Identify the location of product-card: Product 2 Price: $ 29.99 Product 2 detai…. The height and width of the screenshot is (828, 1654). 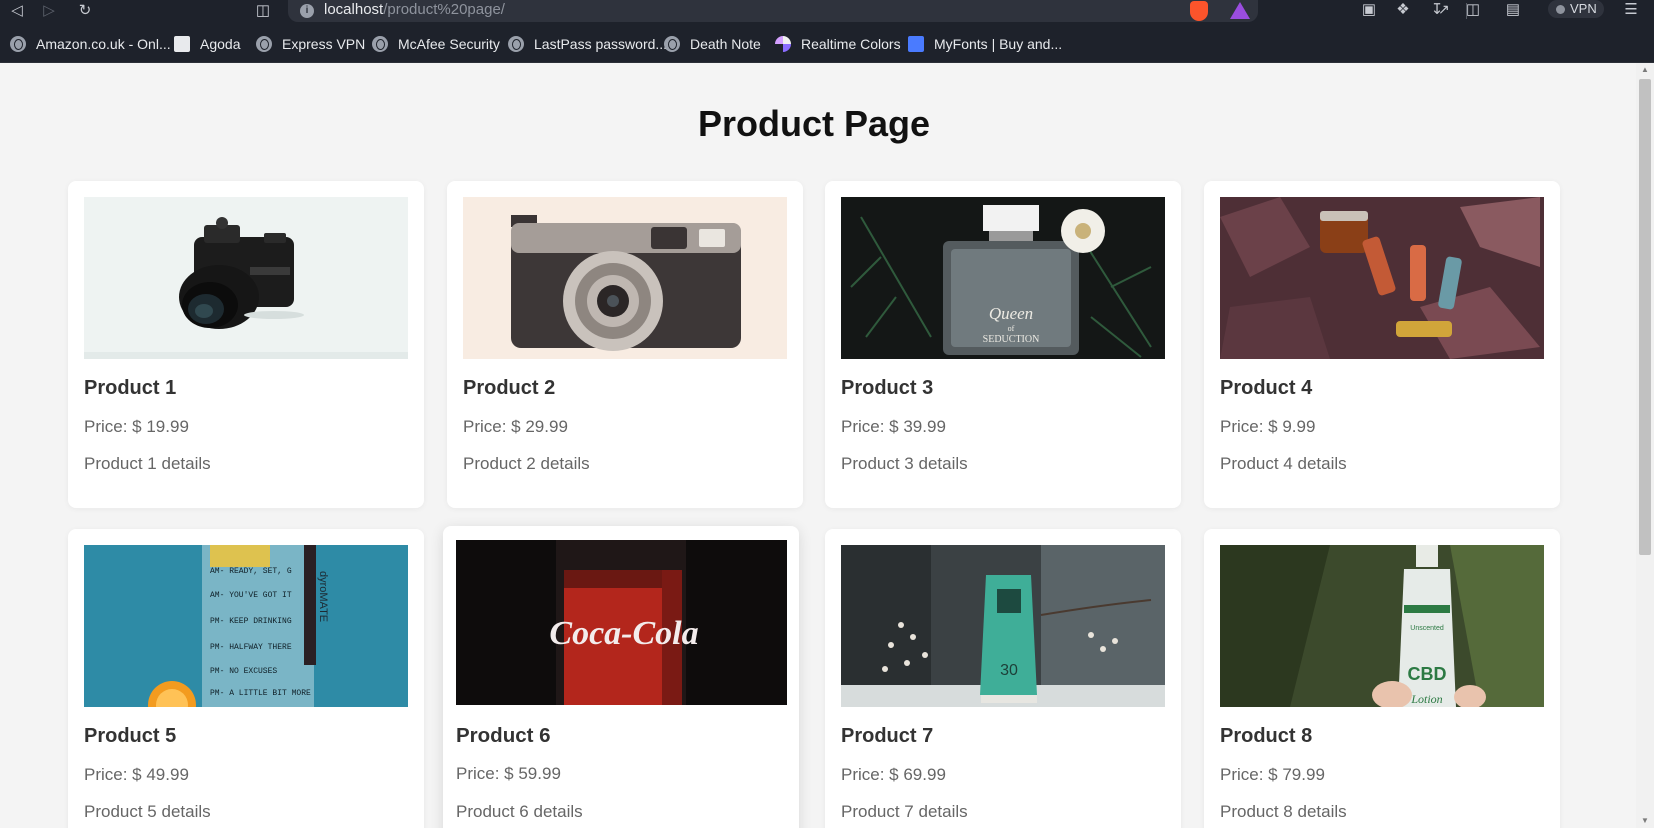
(625, 344).